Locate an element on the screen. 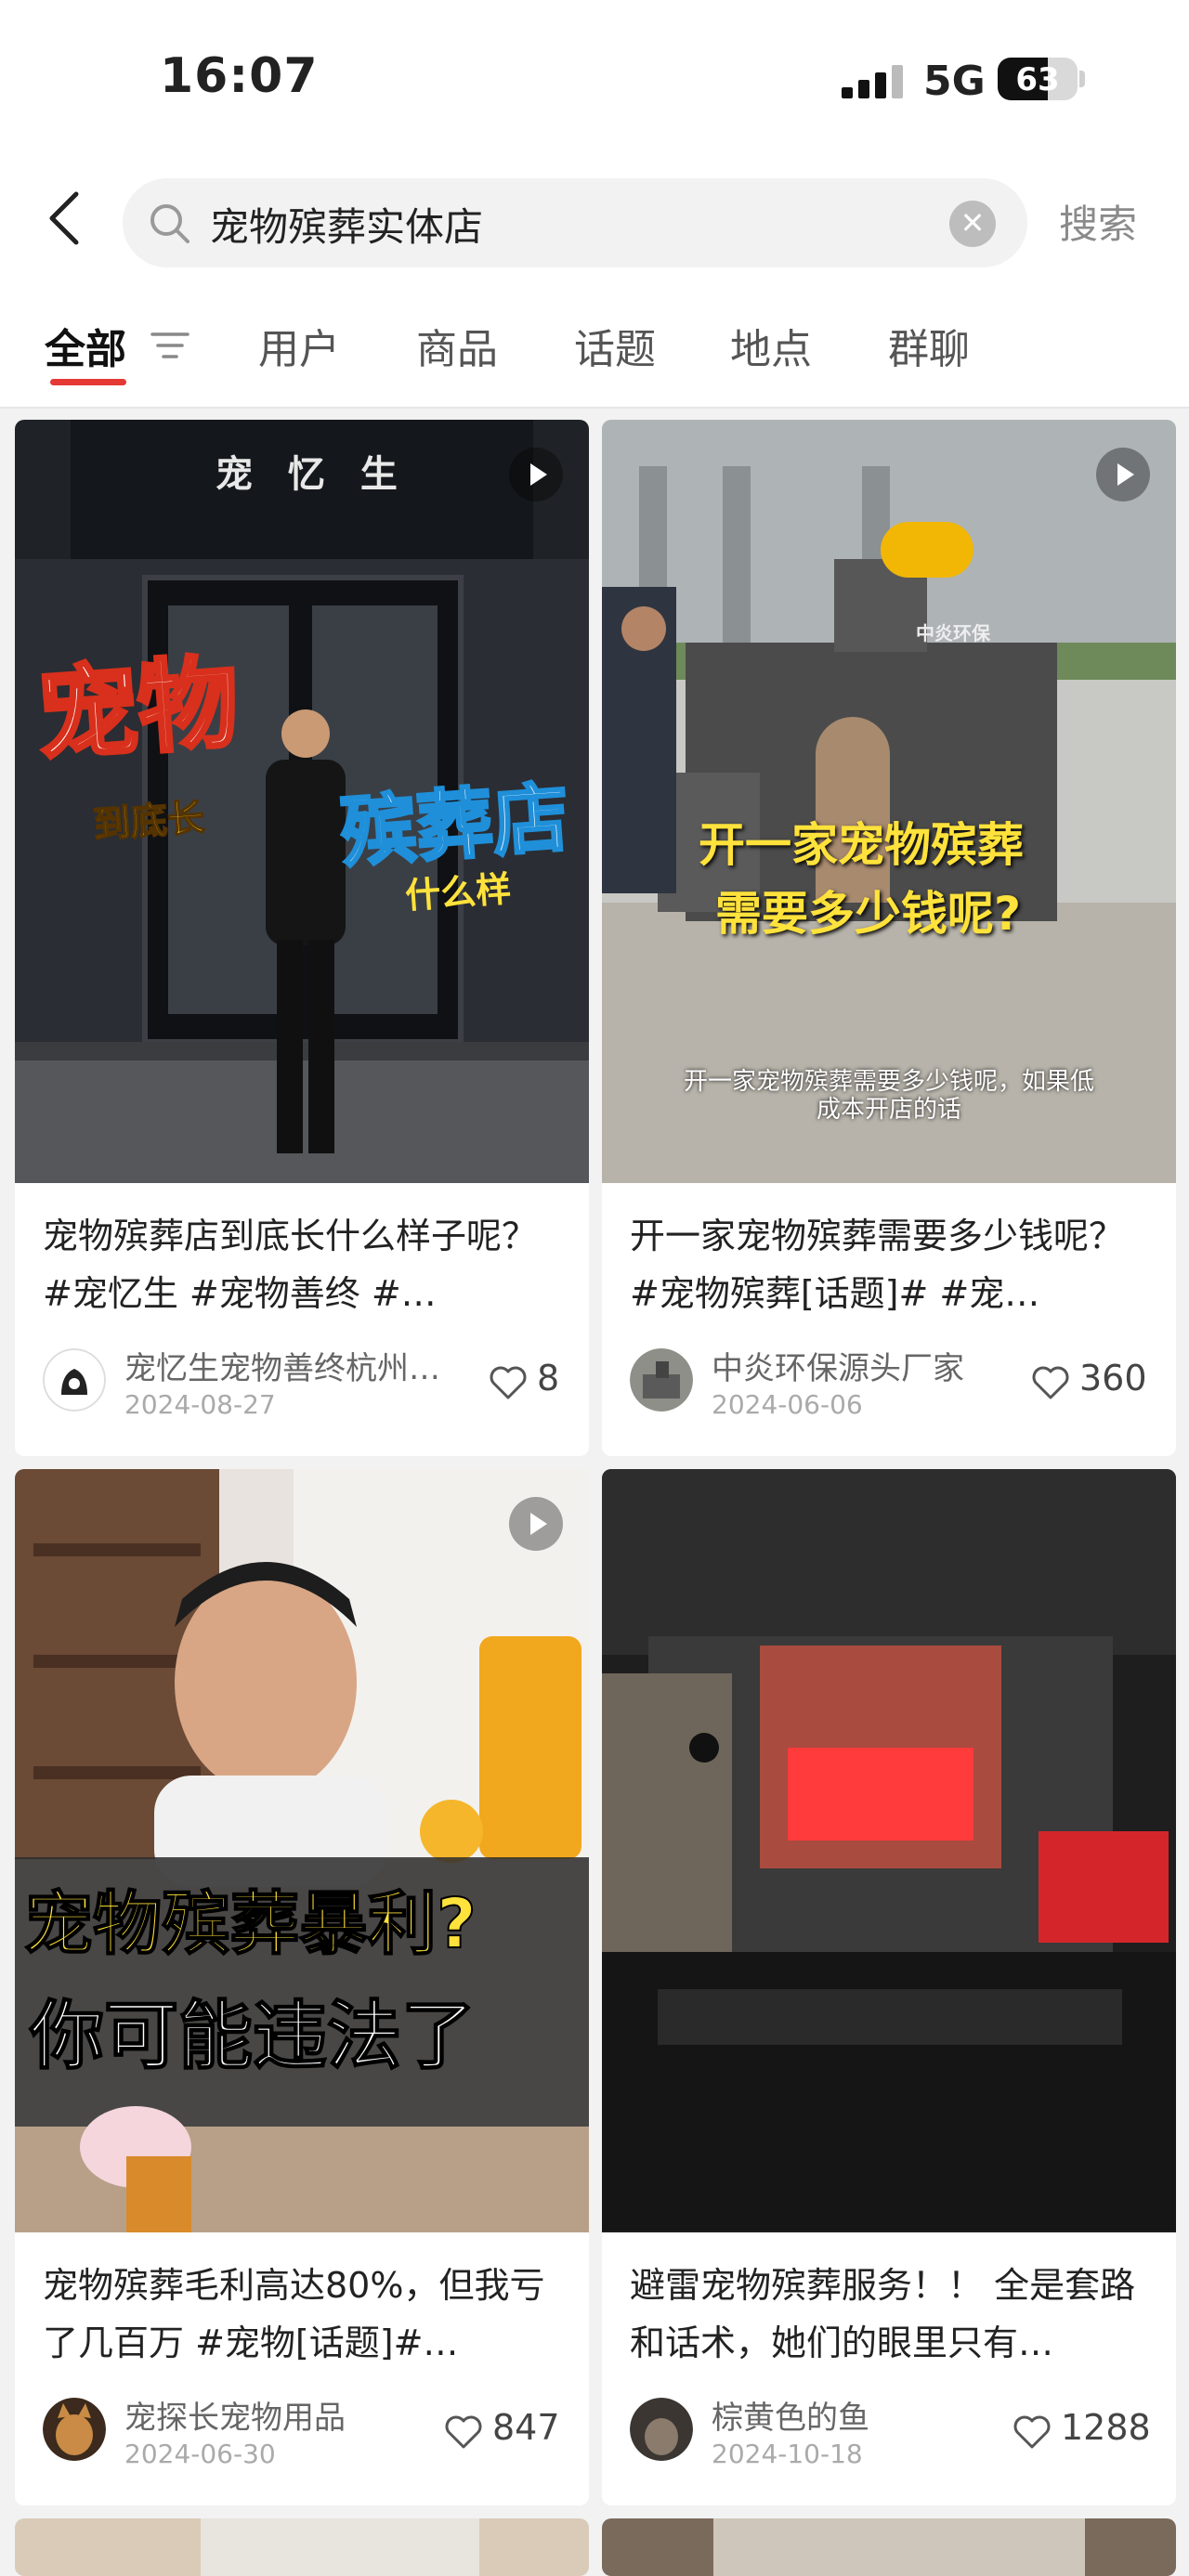 The width and height of the screenshot is (1189, 2576). cover-text-2: 你可能违法了 is located at coordinates (253, 2036).